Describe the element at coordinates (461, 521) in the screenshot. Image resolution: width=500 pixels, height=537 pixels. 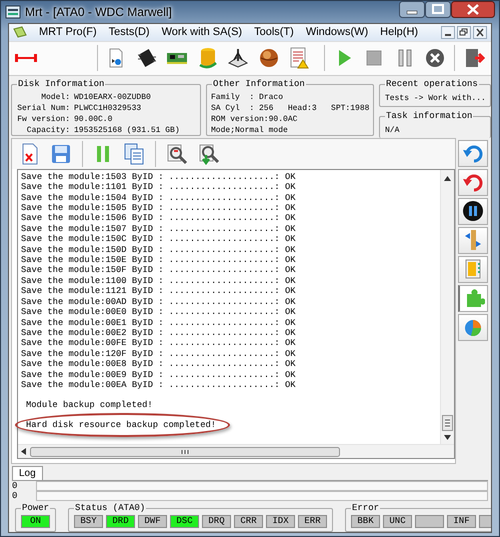
I see `status-lamp: INF` at that location.